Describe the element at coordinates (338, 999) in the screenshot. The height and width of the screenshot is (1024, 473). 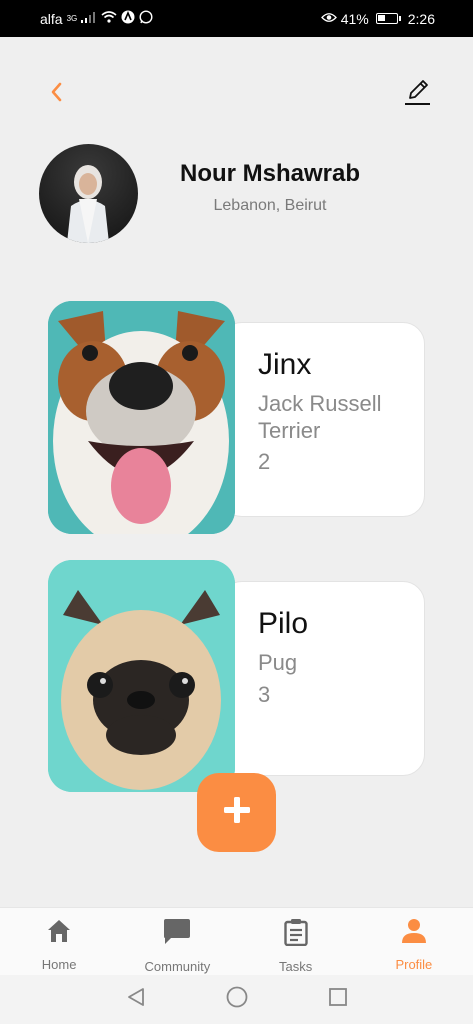
I see `recents-square-icon` at that location.